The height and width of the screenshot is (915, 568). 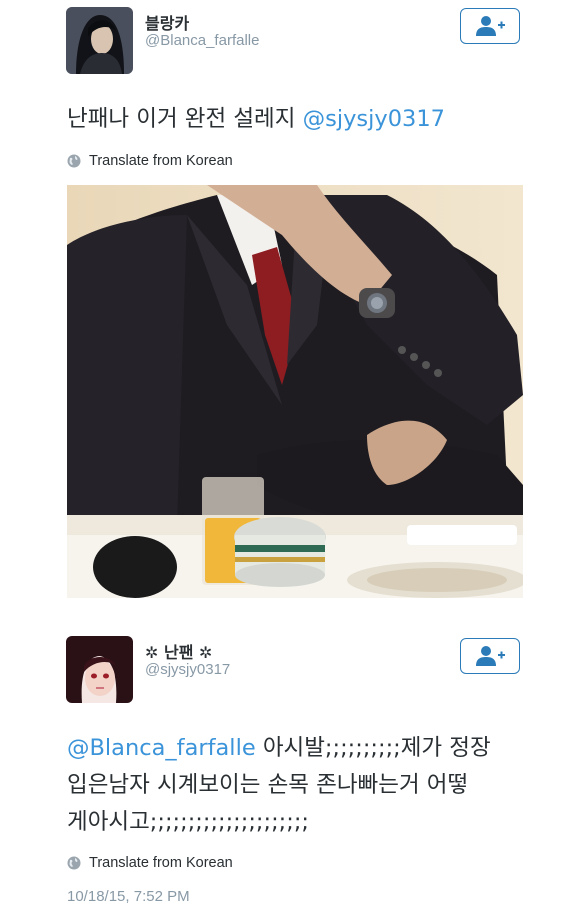 What do you see at coordinates (373, 748) in the screenshot?
I see `reply-body-1: 아시발;;;;;;;;;;제가 정장` at bounding box center [373, 748].